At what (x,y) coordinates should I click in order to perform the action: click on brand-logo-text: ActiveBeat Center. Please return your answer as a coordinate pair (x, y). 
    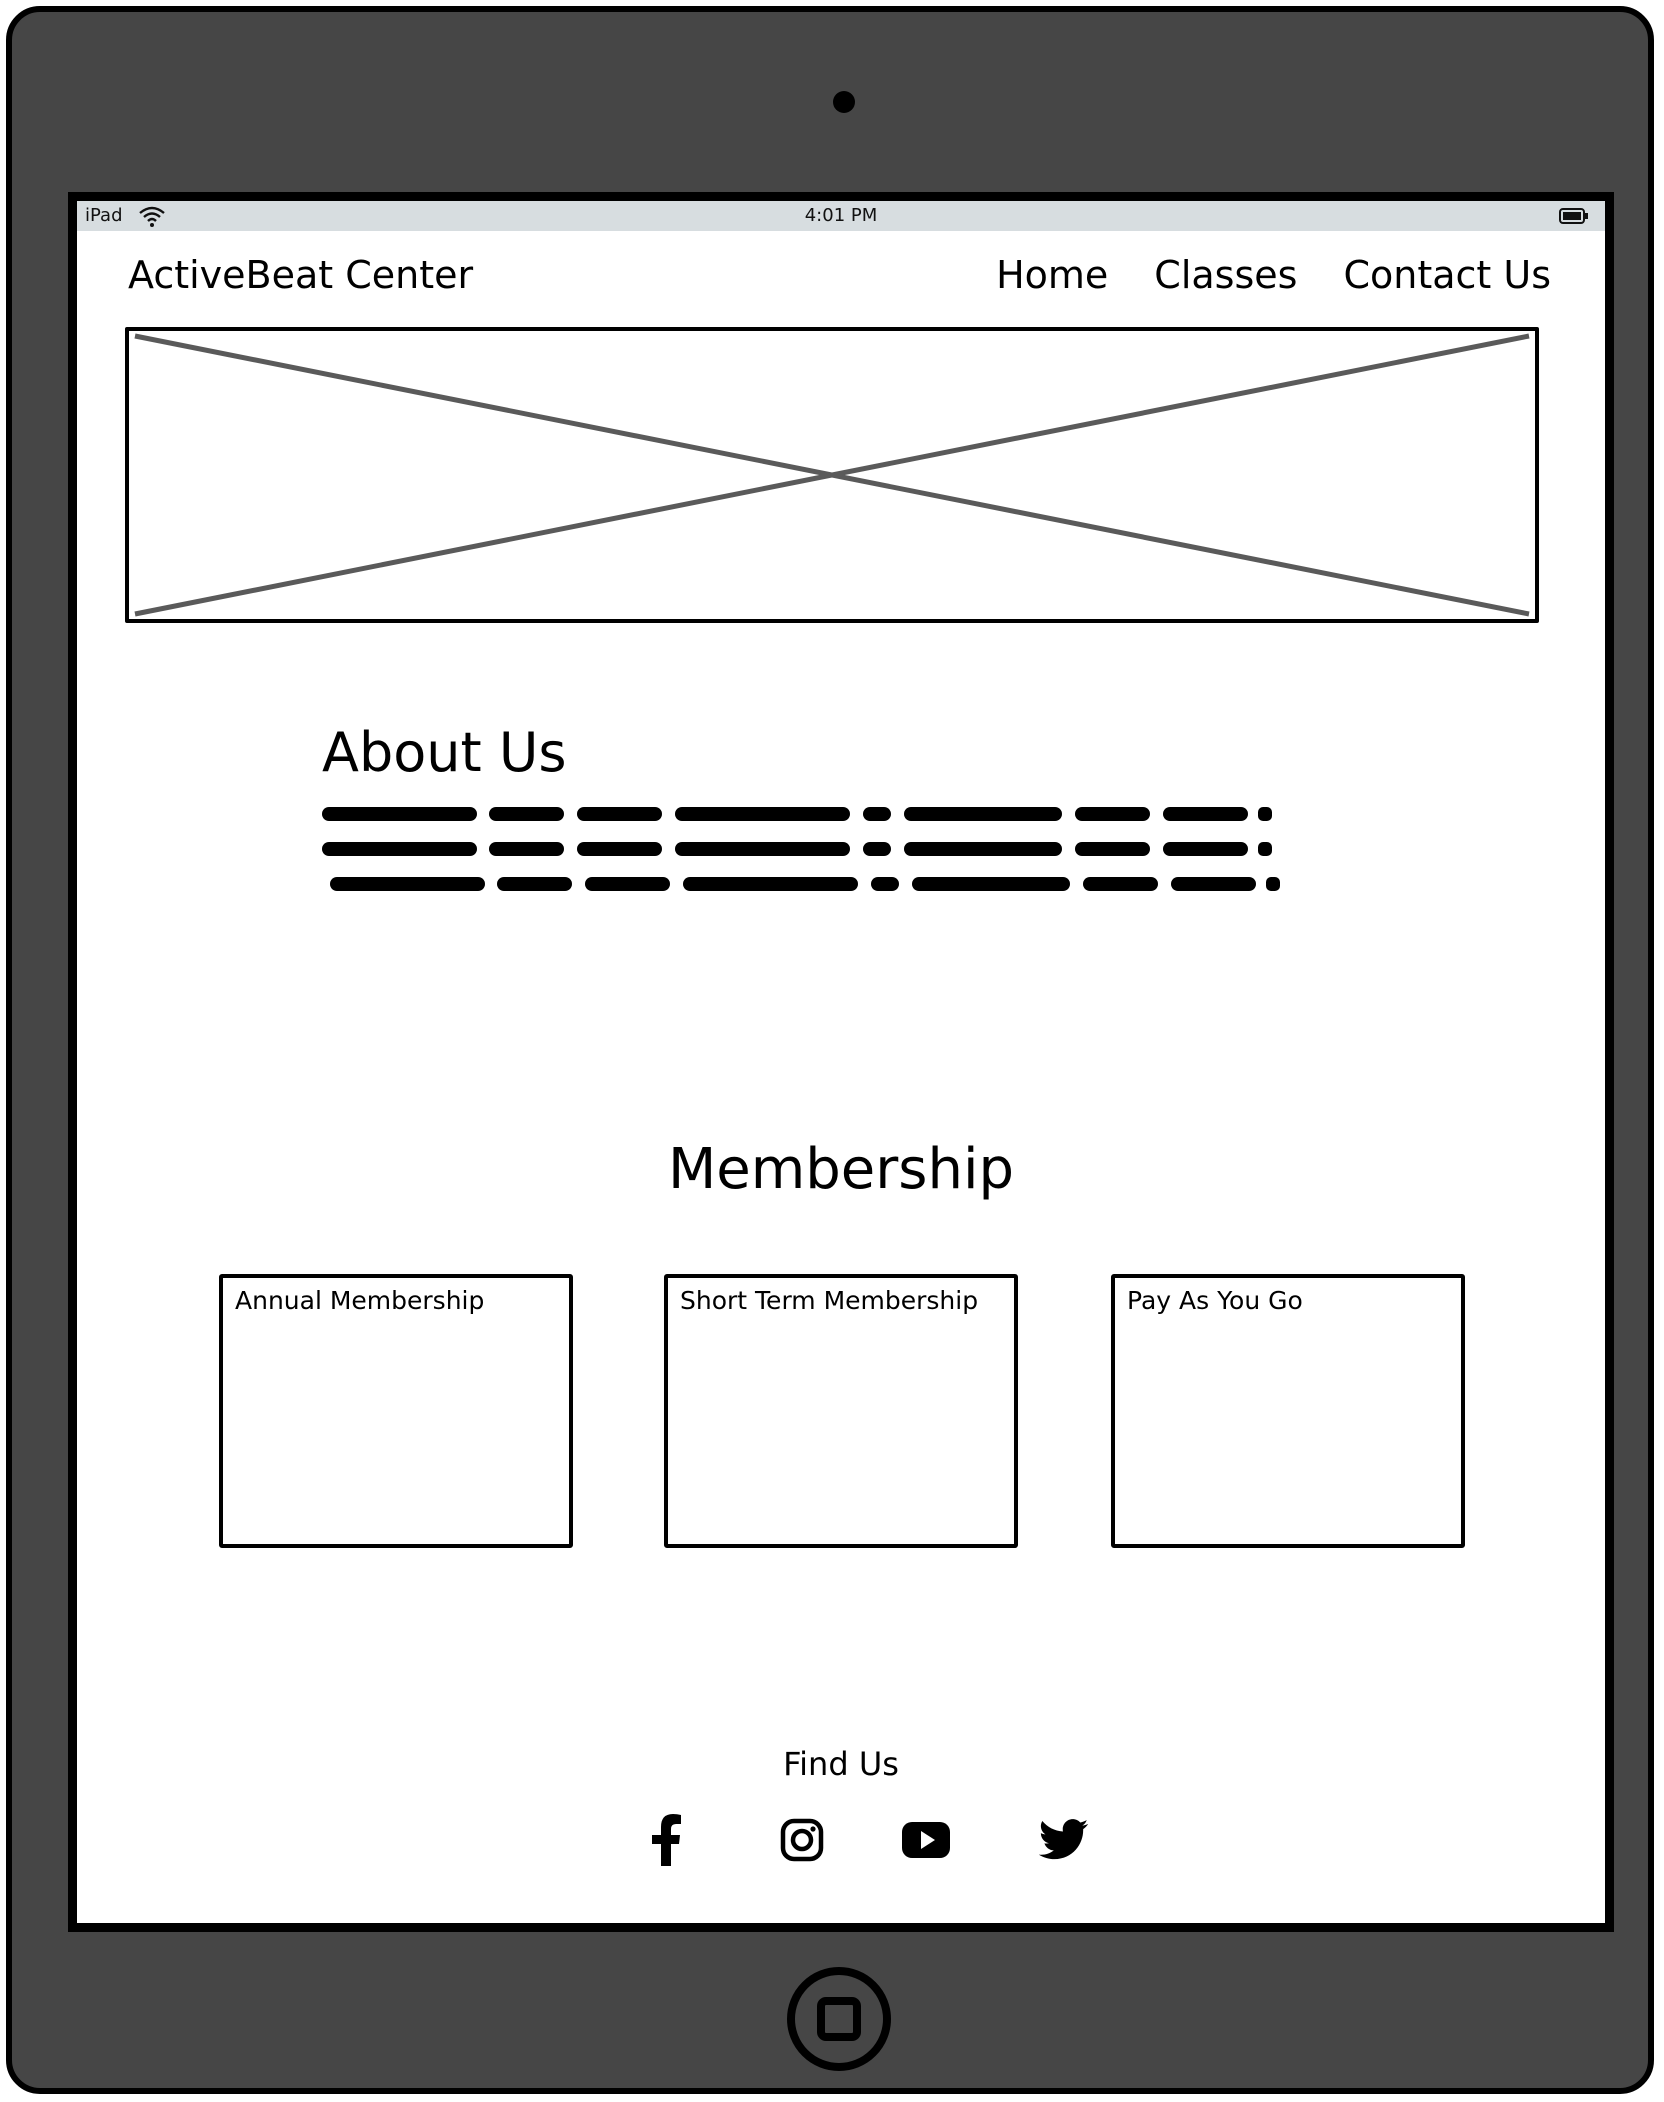
    Looking at the image, I should click on (300, 275).